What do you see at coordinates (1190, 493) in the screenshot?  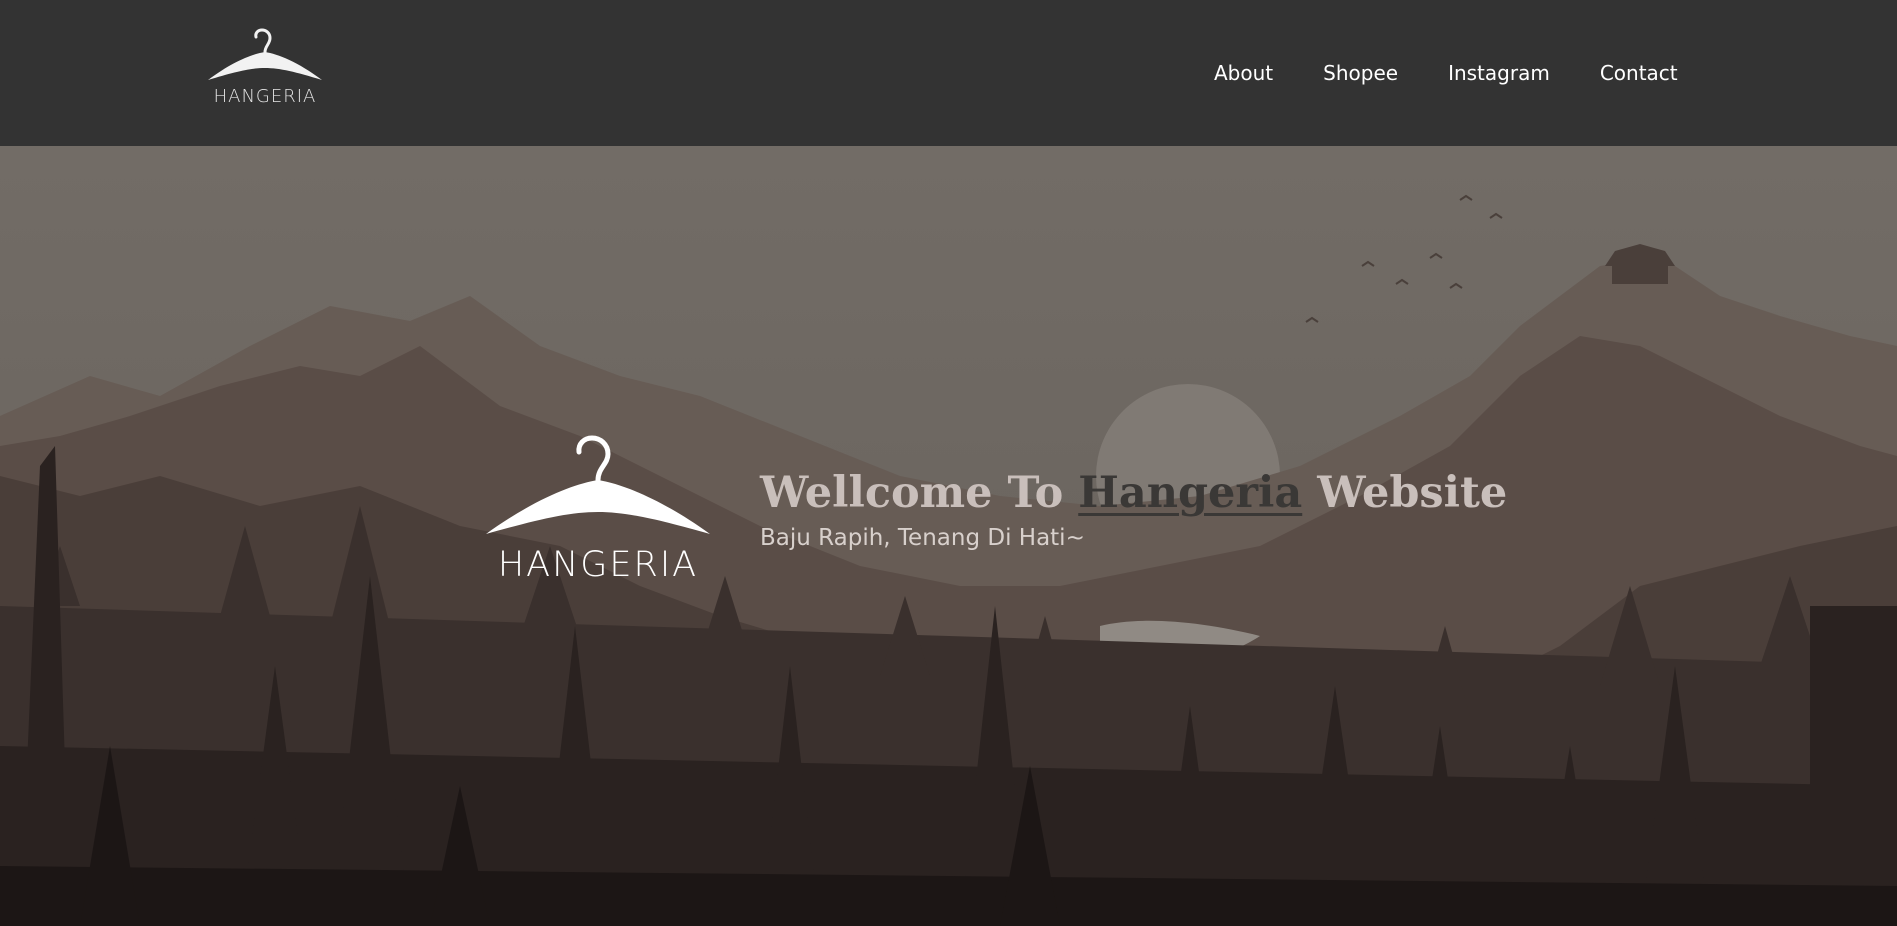 I see `hero-title-brand-link: Hangeria` at bounding box center [1190, 493].